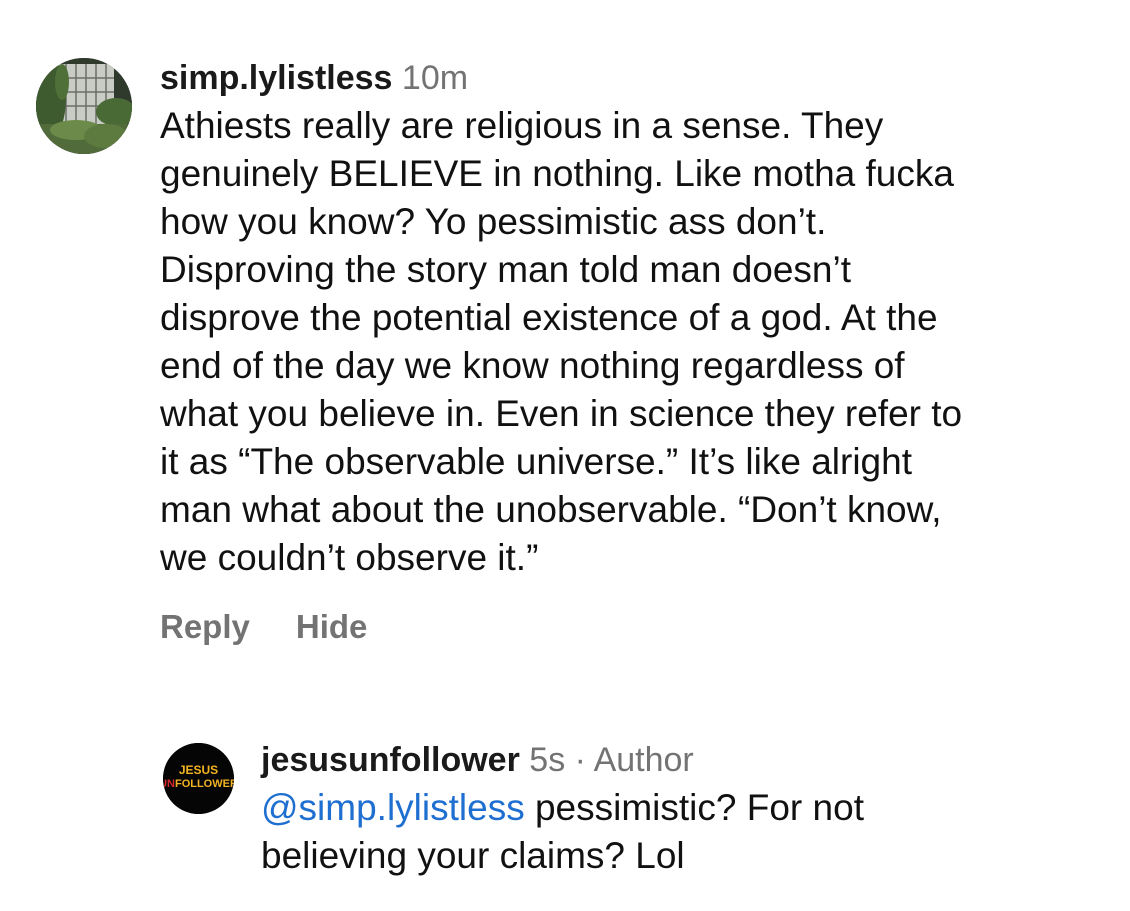 The height and width of the screenshot is (911, 1130). What do you see at coordinates (635, 627) in the screenshot?
I see `comment-actions: Reply Hide` at bounding box center [635, 627].